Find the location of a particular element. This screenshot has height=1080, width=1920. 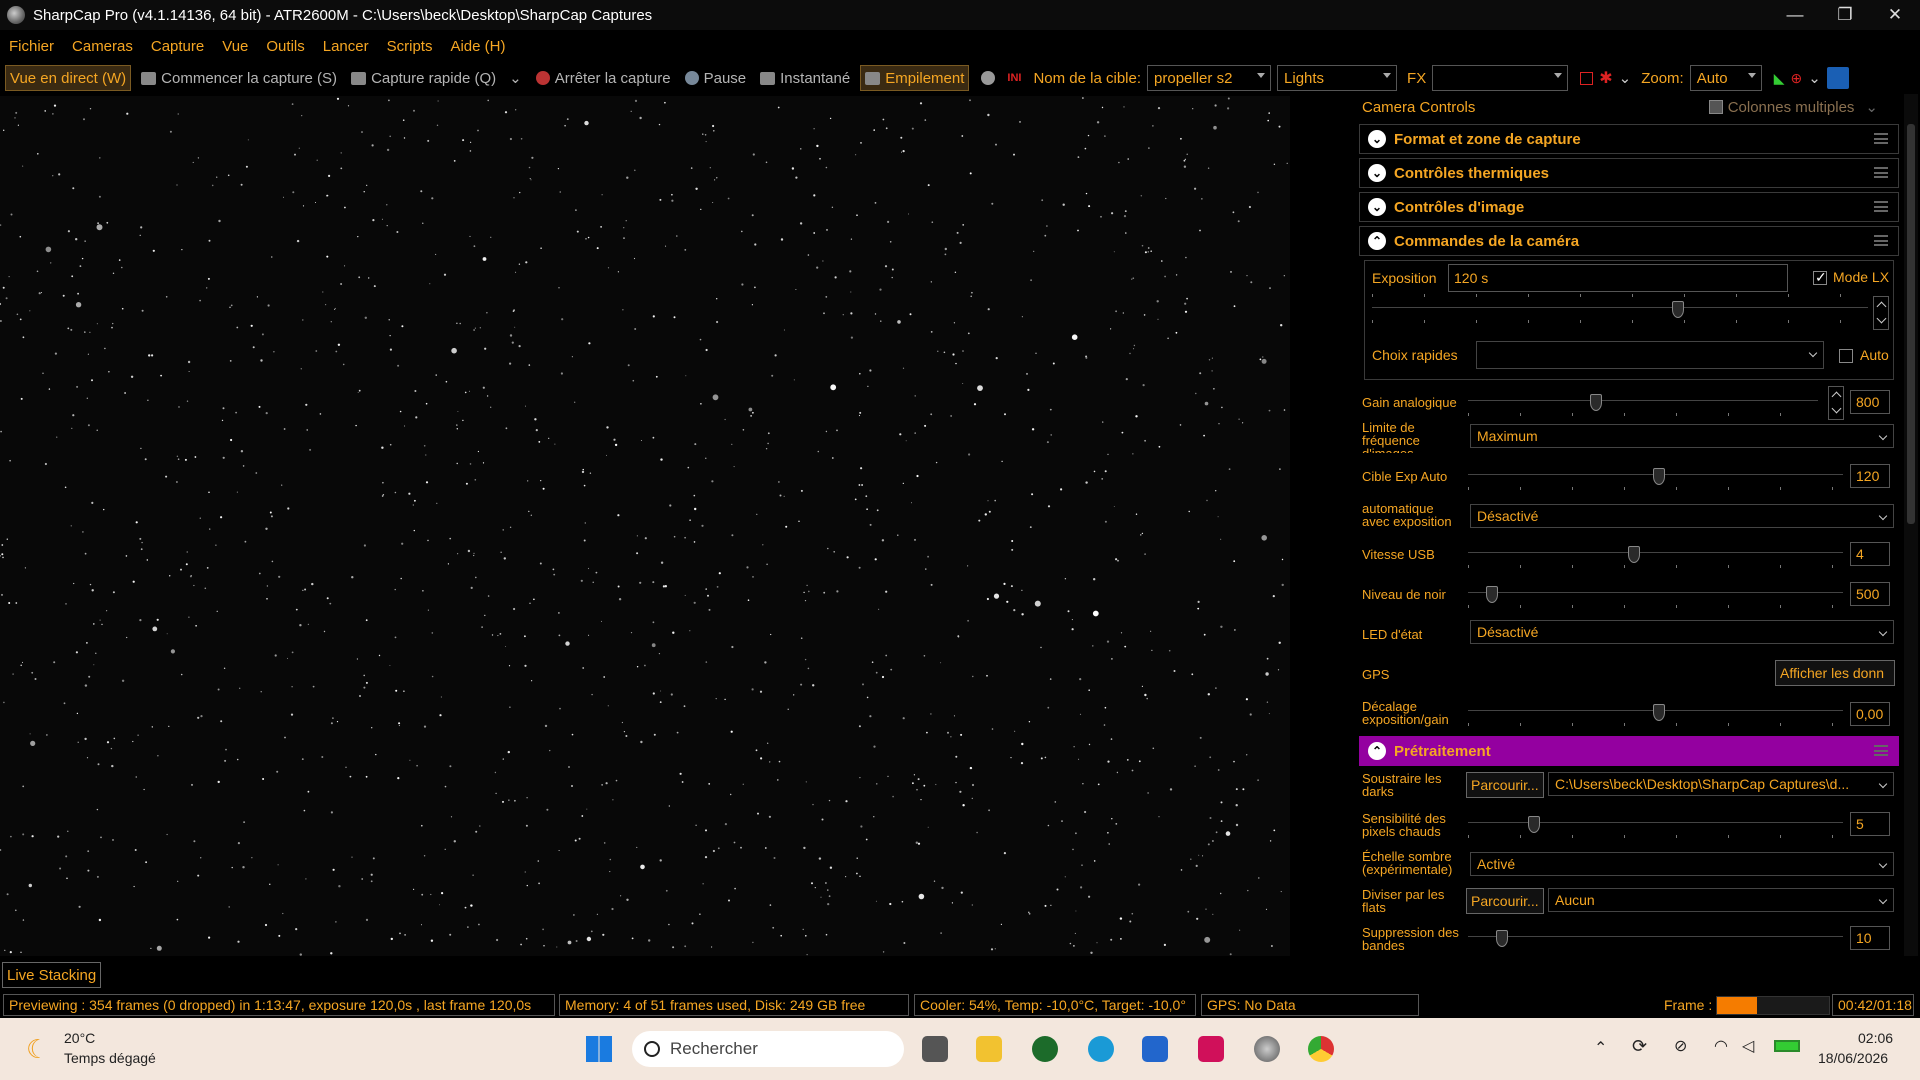

menu-vue: Vue is located at coordinates (235, 46).